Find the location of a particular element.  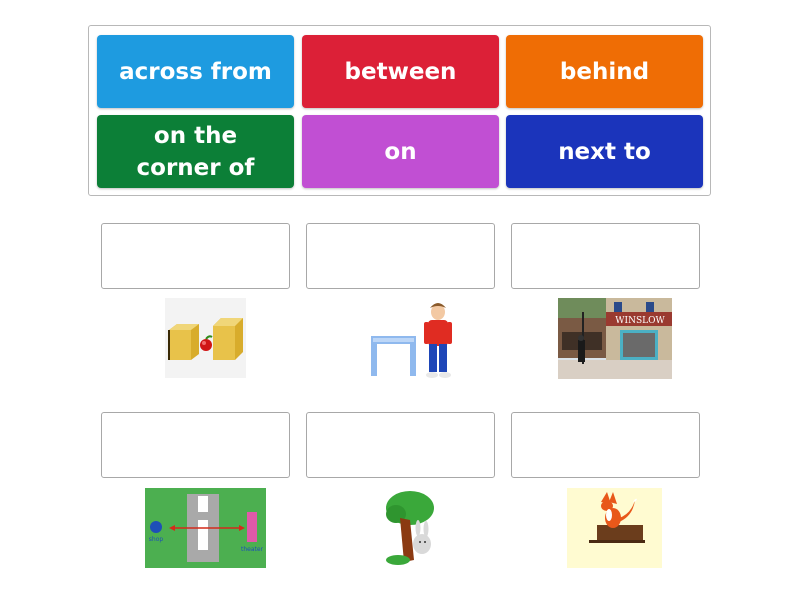

image-man-on-corner-winslow: WINSLOW is located at coordinates (615, 338).